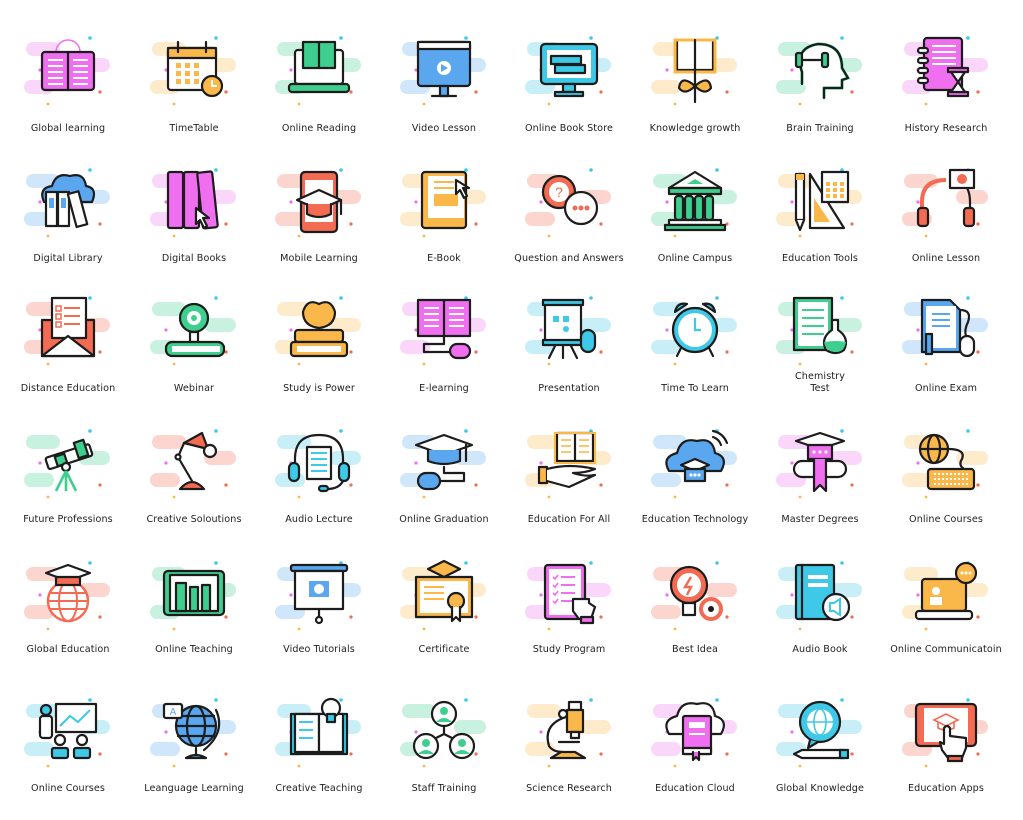 The width and height of the screenshot is (1023, 820). What do you see at coordinates (568, 70) in the screenshot?
I see `monitor-books-icon` at bounding box center [568, 70].